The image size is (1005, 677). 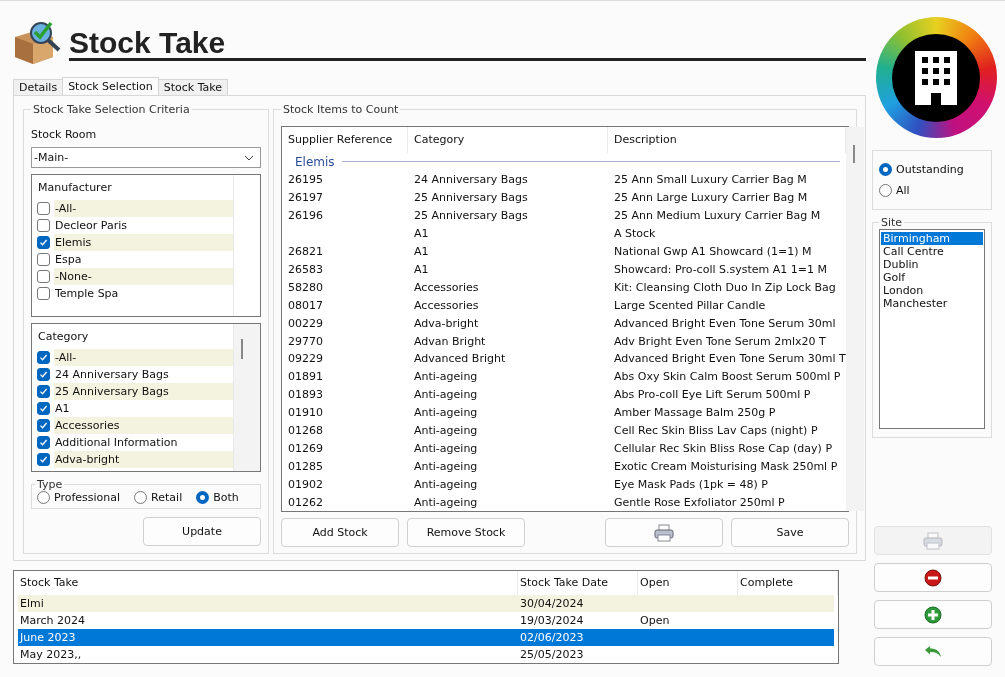 I want to click on column-header: Category, so click(x=508, y=140).